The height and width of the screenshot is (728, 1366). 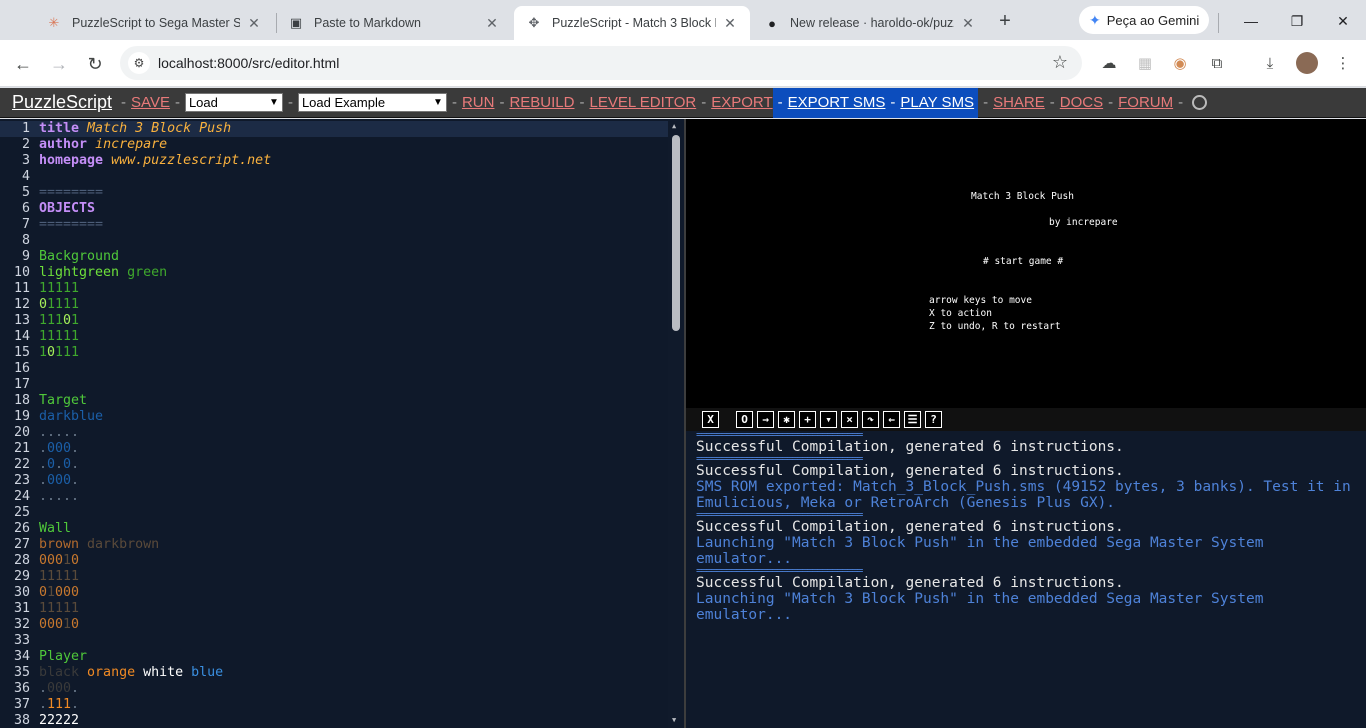 I want to click on new-tab-button: +, so click(x=1005, y=22).